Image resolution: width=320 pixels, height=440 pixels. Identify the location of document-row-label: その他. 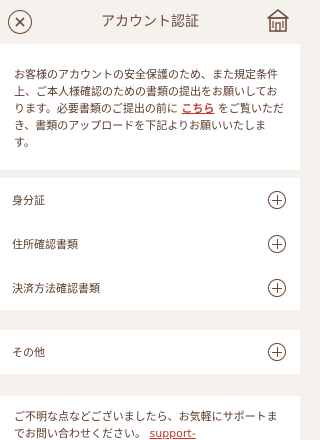
(28, 352).